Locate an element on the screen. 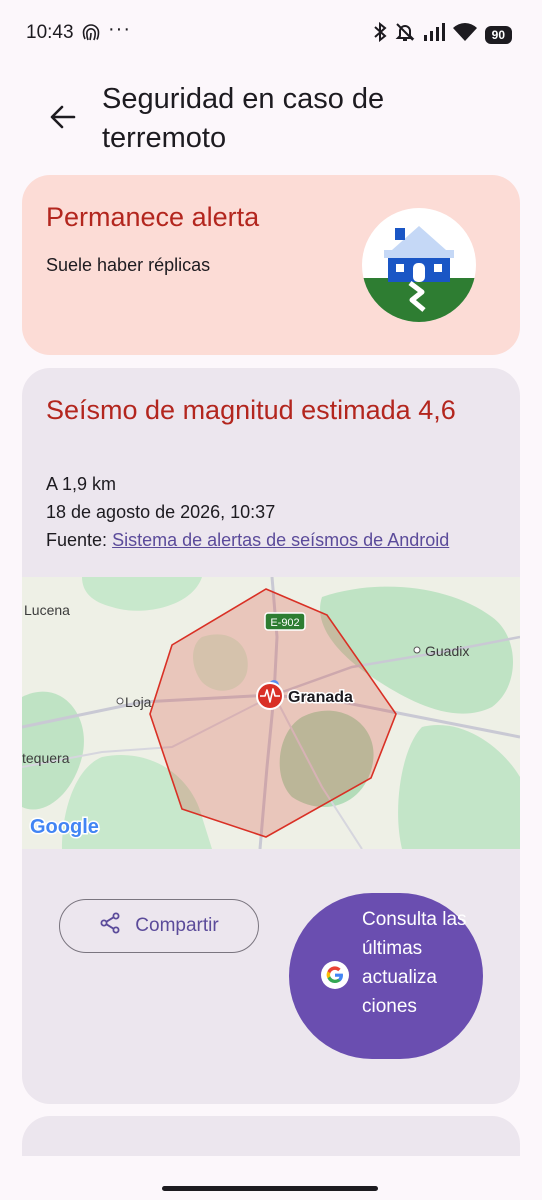  google-icon is located at coordinates (335, 975).